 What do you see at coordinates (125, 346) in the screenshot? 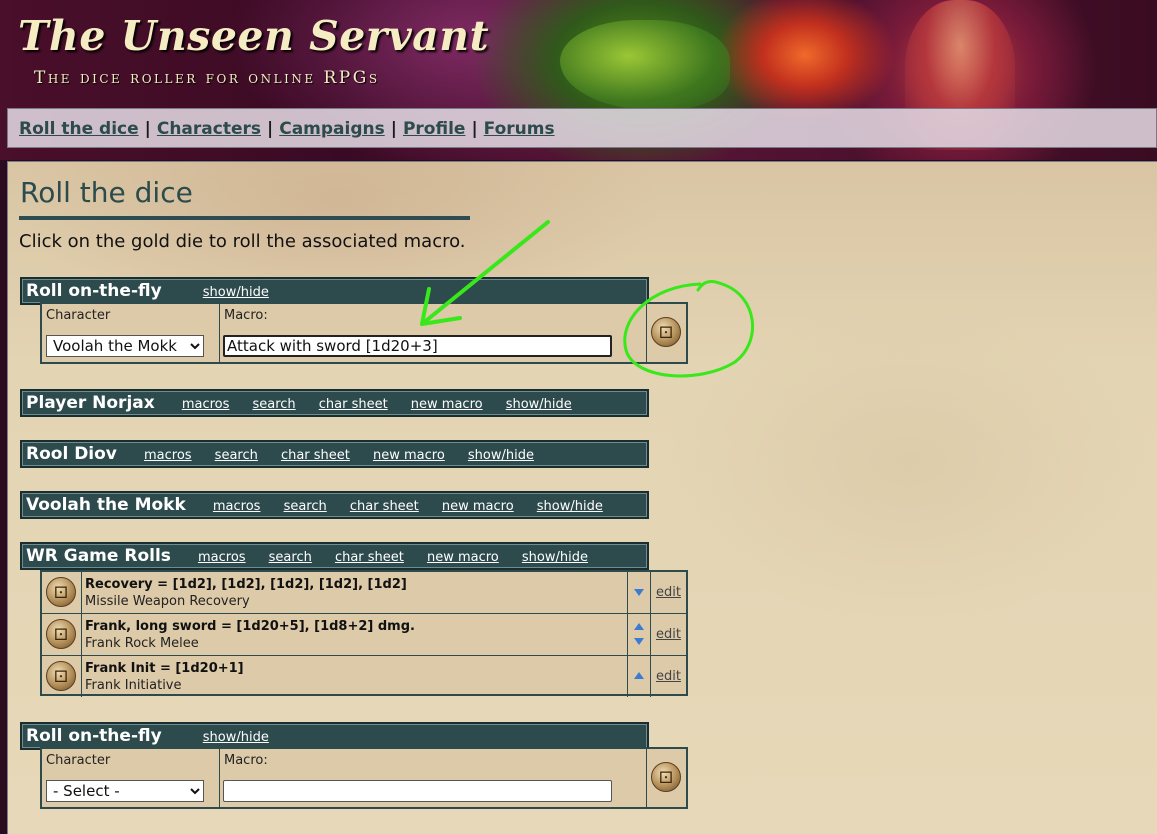
I see `character-select: Voolah the Mokk` at bounding box center [125, 346].